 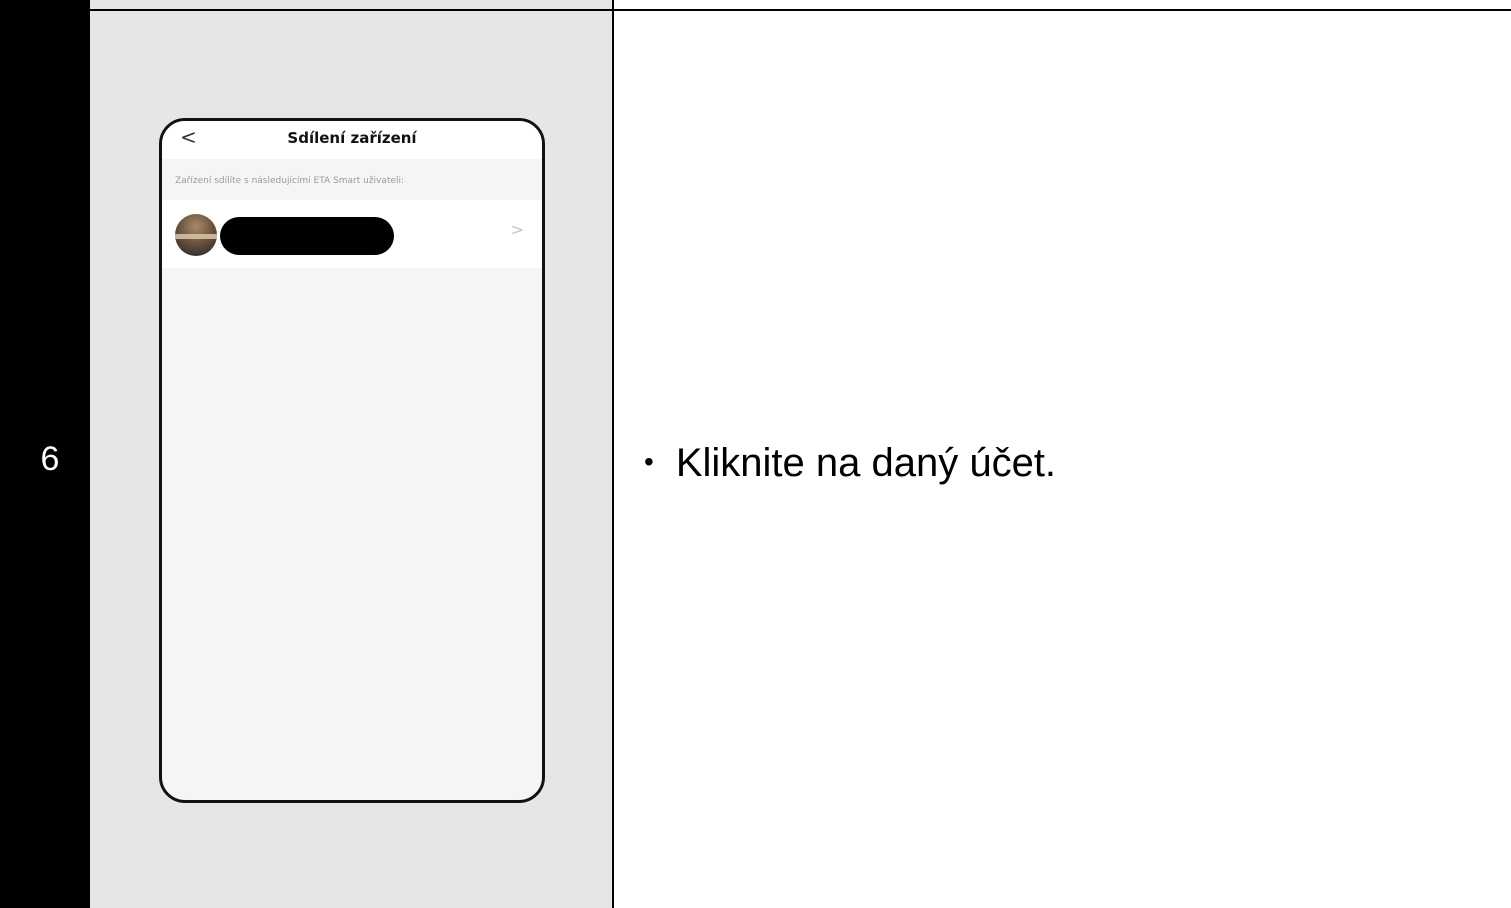 What do you see at coordinates (866, 463) in the screenshot?
I see `instruction-text: Kliknite na daný účet.` at bounding box center [866, 463].